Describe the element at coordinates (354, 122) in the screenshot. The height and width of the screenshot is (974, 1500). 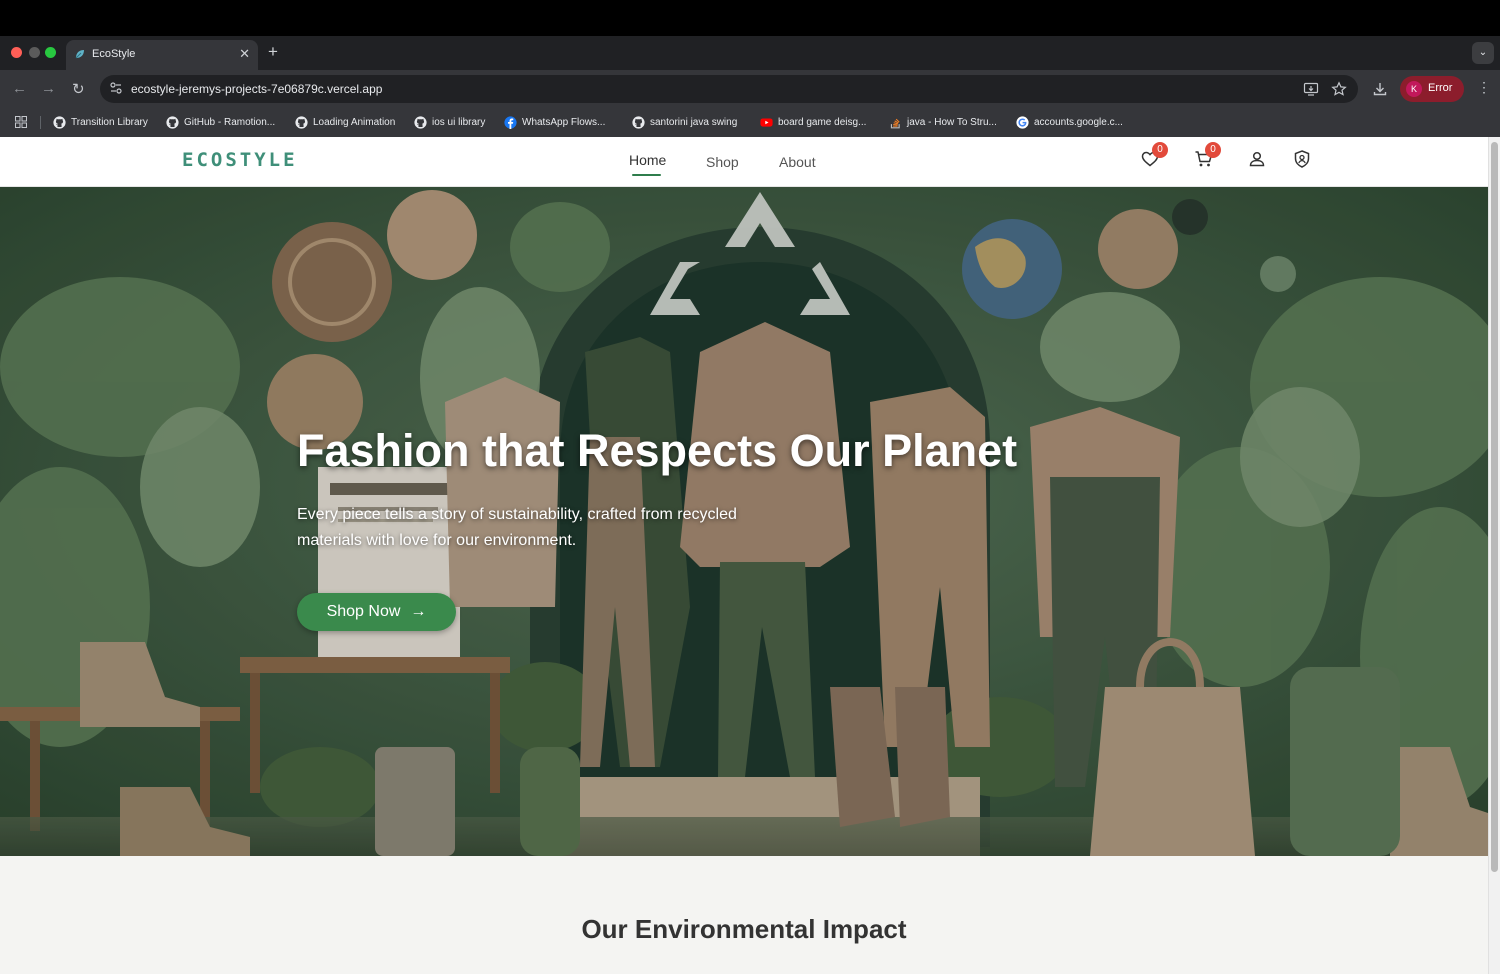
I see `bookmark-label: Loading Animation` at that location.